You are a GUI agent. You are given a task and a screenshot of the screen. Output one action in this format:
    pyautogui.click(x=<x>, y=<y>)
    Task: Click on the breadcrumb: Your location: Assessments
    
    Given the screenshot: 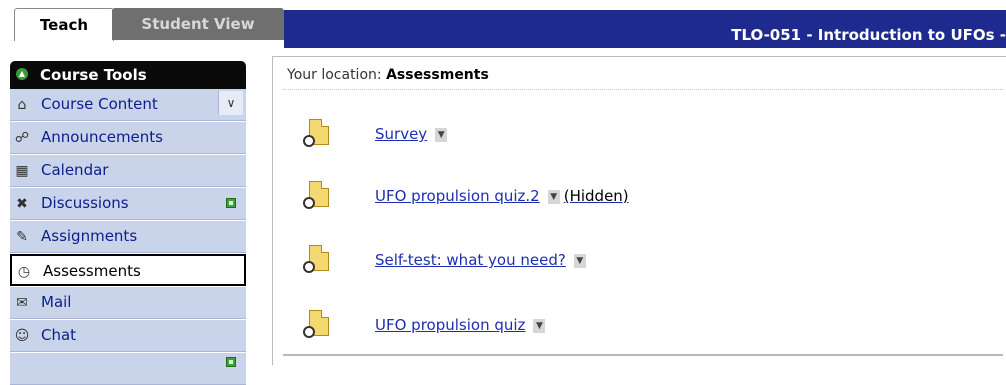 What is the action you would take?
    pyautogui.click(x=388, y=75)
    